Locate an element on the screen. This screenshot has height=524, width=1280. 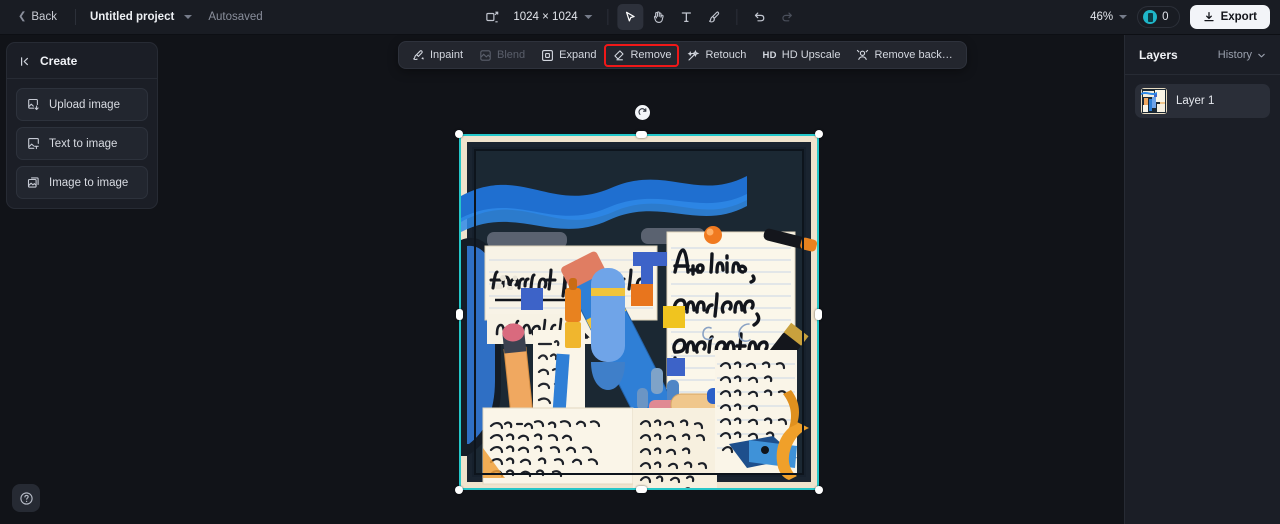
resize-canvas-icon is located at coordinates (492, 17).